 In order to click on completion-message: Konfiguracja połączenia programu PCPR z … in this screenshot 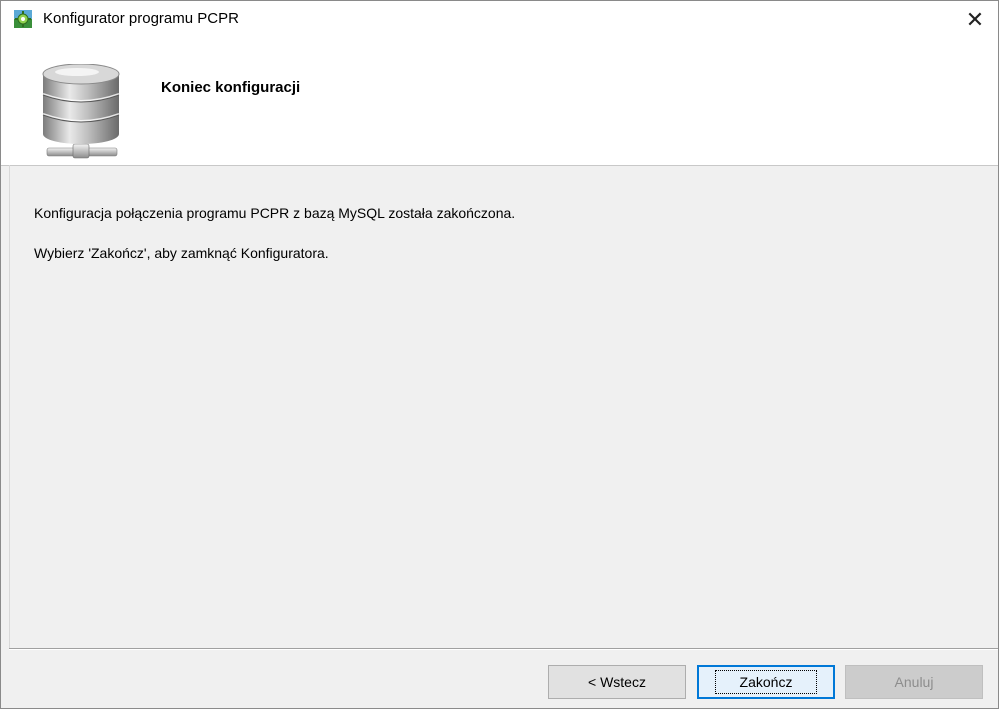, I will do `click(275, 213)`.